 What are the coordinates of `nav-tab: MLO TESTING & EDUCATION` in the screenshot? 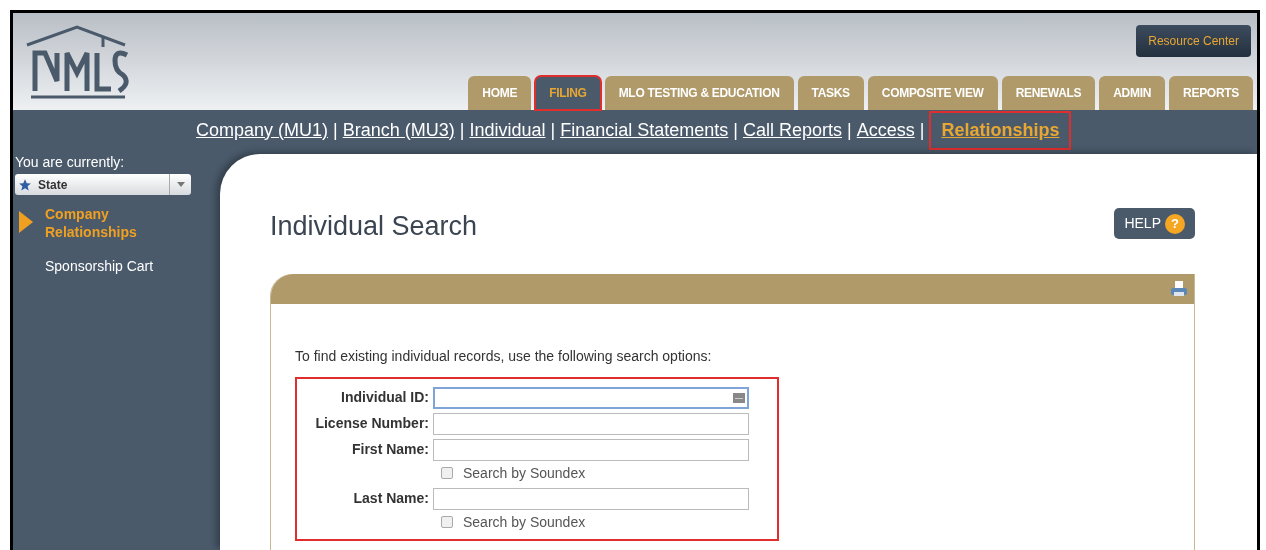 It's located at (699, 93).